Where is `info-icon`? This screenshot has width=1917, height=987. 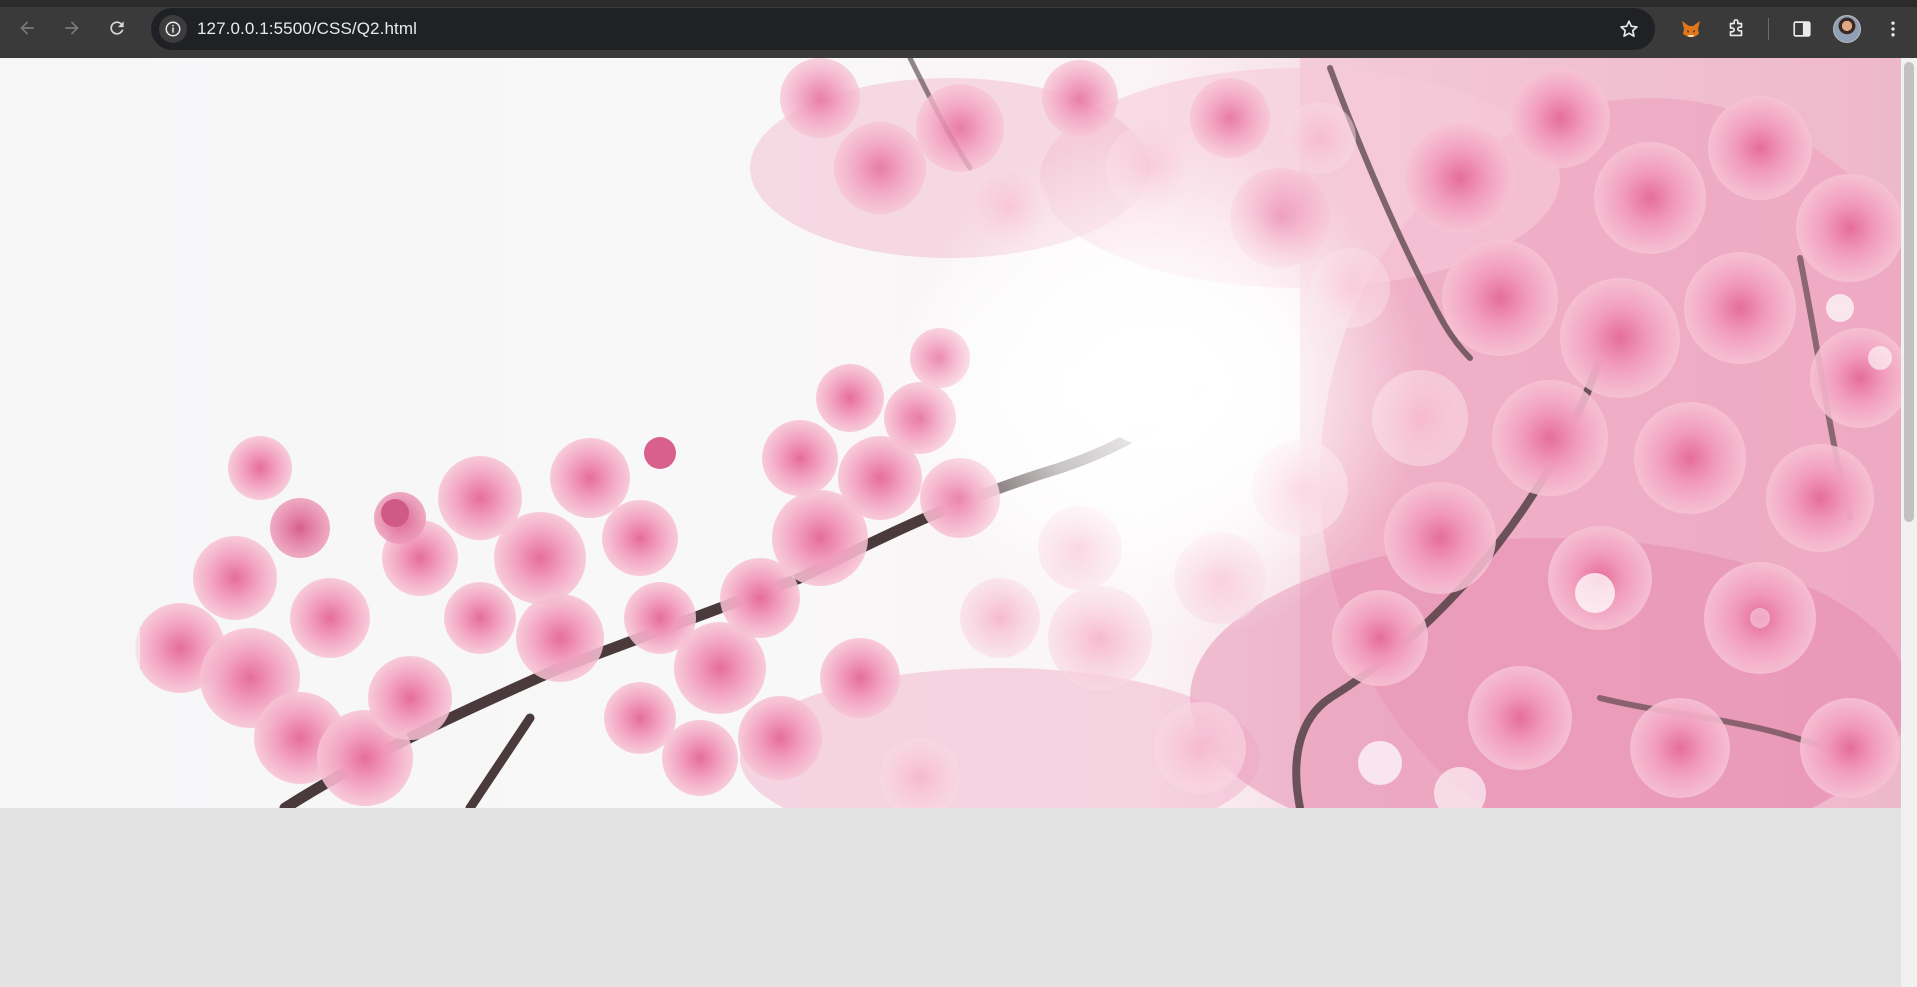 info-icon is located at coordinates (173, 29).